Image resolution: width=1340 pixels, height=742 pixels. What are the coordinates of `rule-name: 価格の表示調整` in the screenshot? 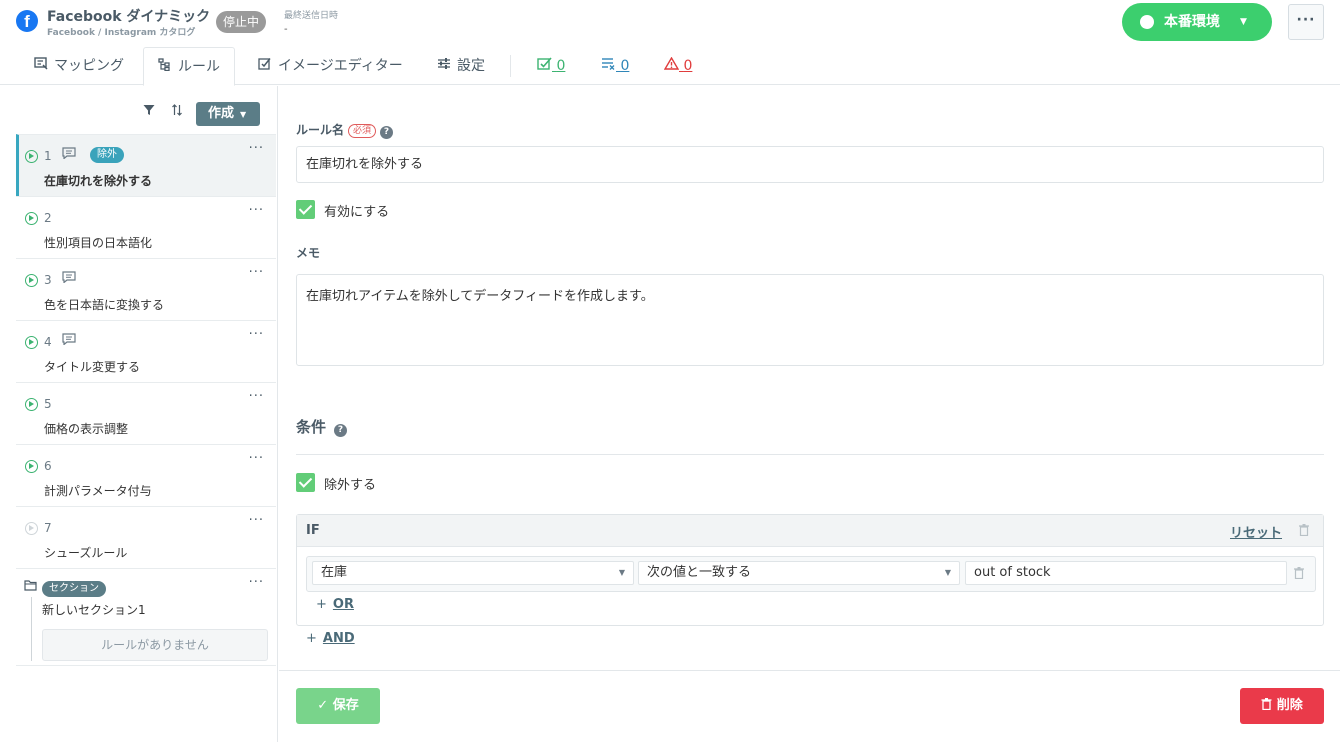 It's located at (86, 429).